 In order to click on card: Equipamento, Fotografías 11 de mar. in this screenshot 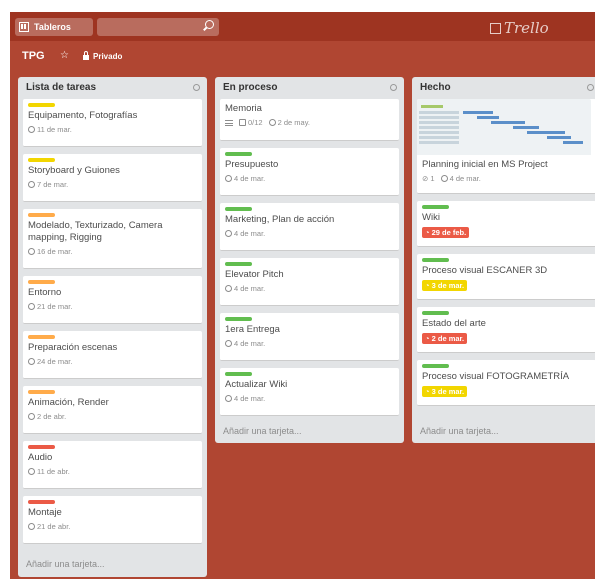, I will do `click(112, 123)`.